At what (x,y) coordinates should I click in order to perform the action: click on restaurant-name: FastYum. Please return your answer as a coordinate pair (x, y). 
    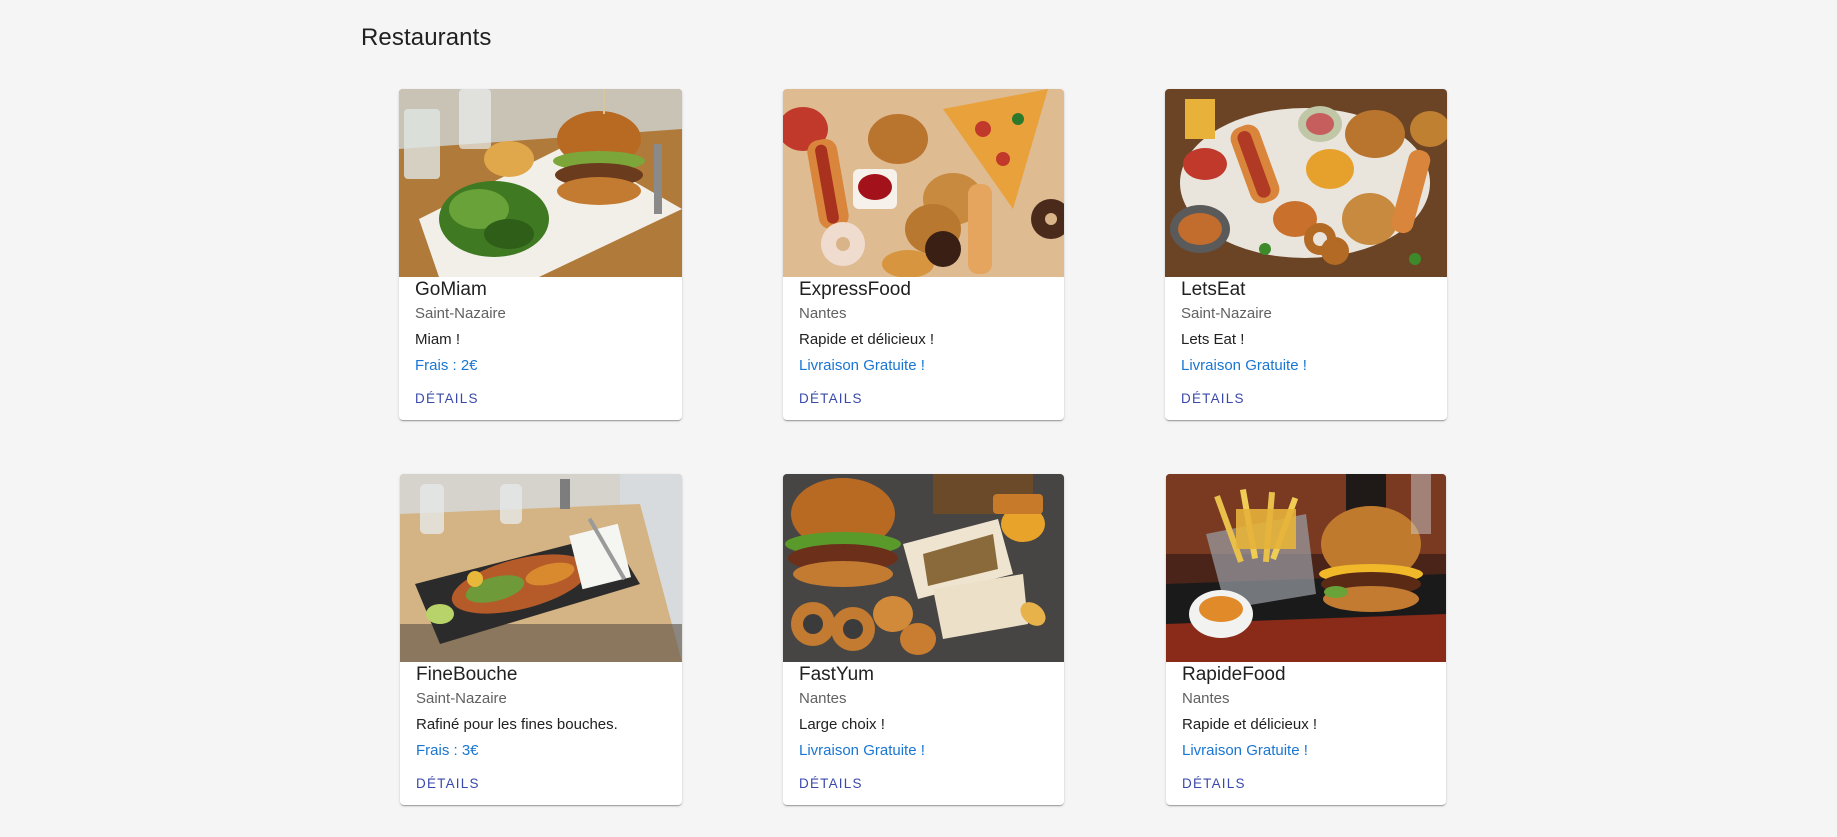
    Looking at the image, I should click on (836, 674).